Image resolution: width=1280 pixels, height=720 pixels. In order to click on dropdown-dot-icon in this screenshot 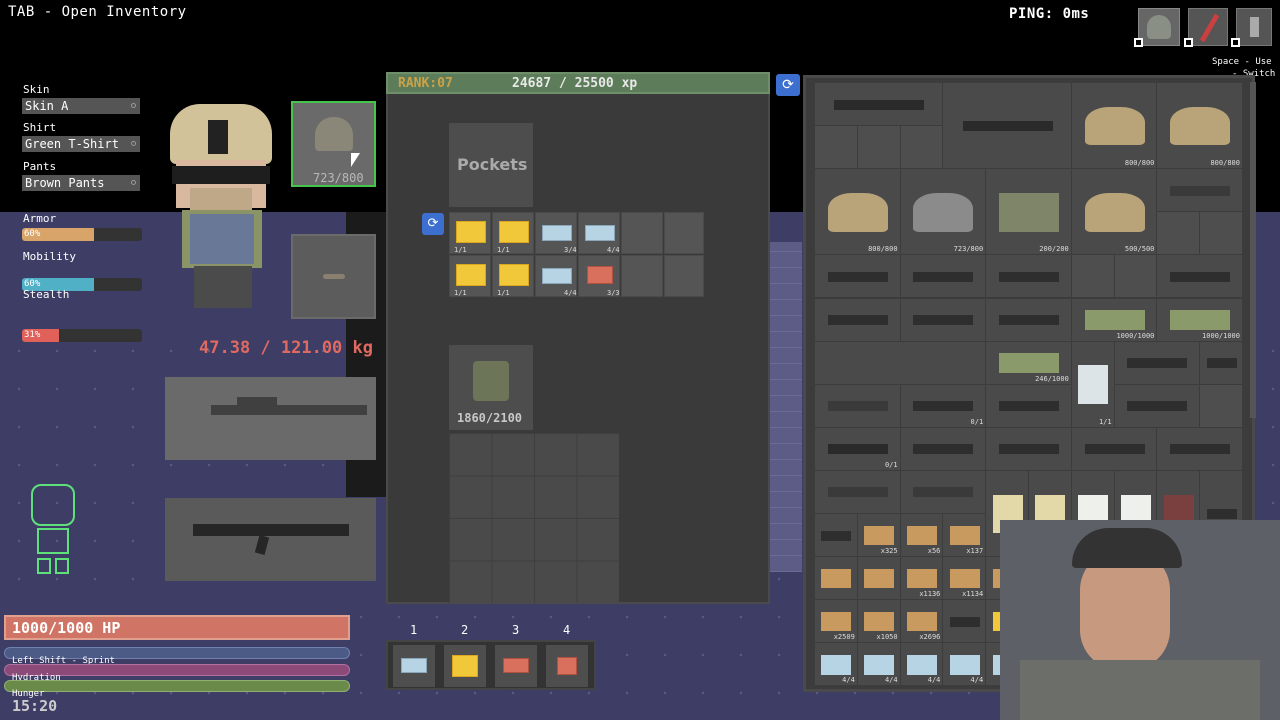, I will do `click(133, 105)`.